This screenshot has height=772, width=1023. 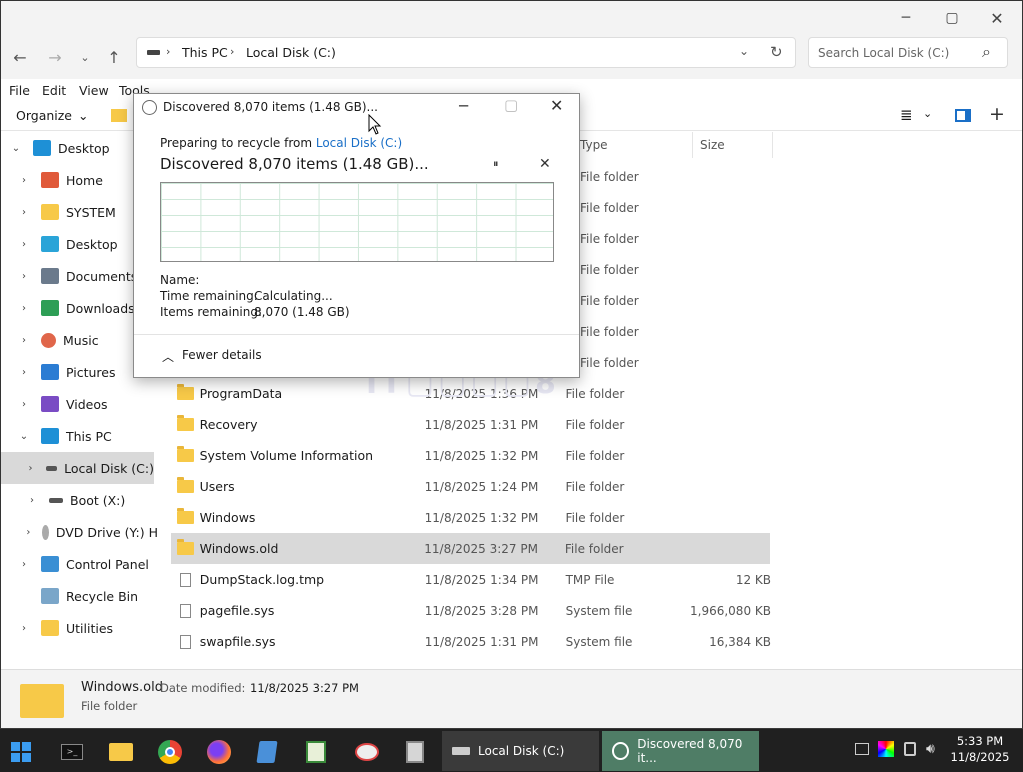 What do you see at coordinates (316, 752) in the screenshot?
I see `task-manager-button` at bounding box center [316, 752].